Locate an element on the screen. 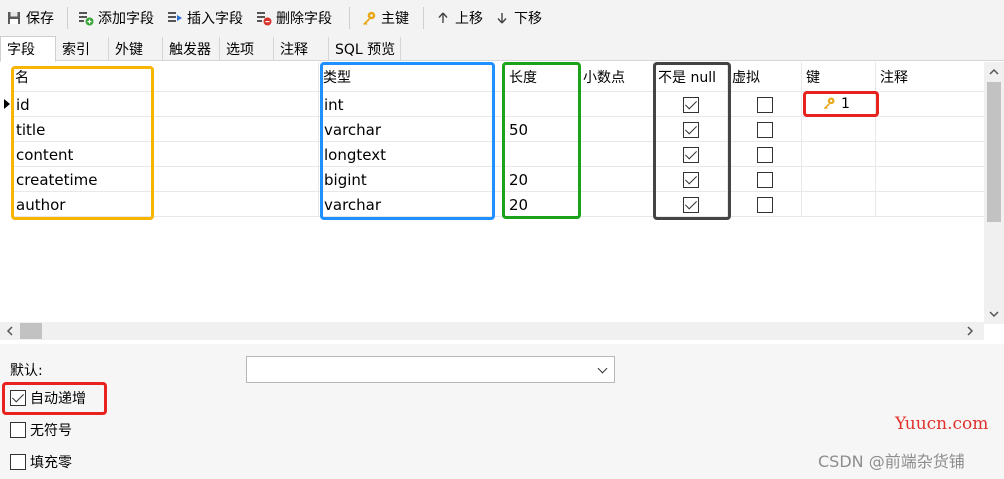  insert-field-label: 插入字段 is located at coordinates (215, 19).